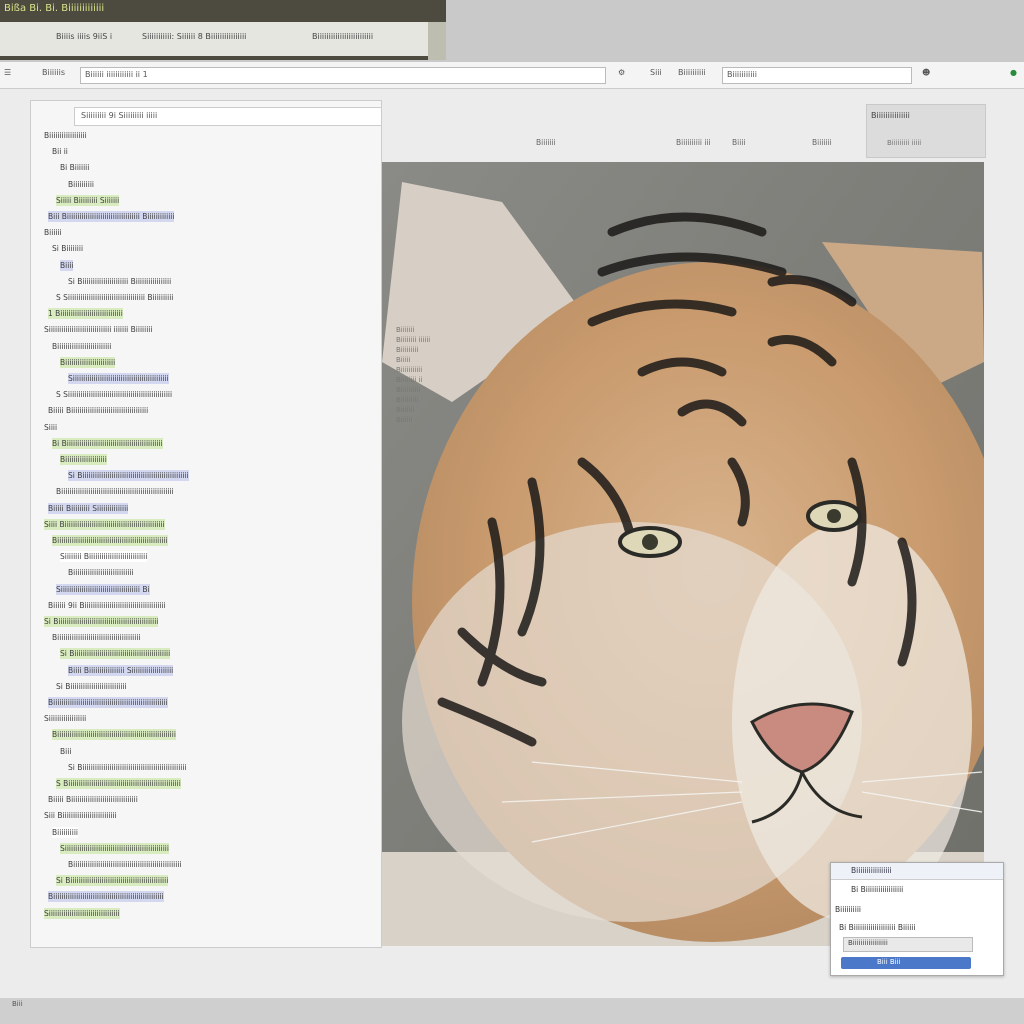 The width and height of the screenshot is (1024, 1024). I want to click on tree-item: Biiiiii, so click(53, 232).